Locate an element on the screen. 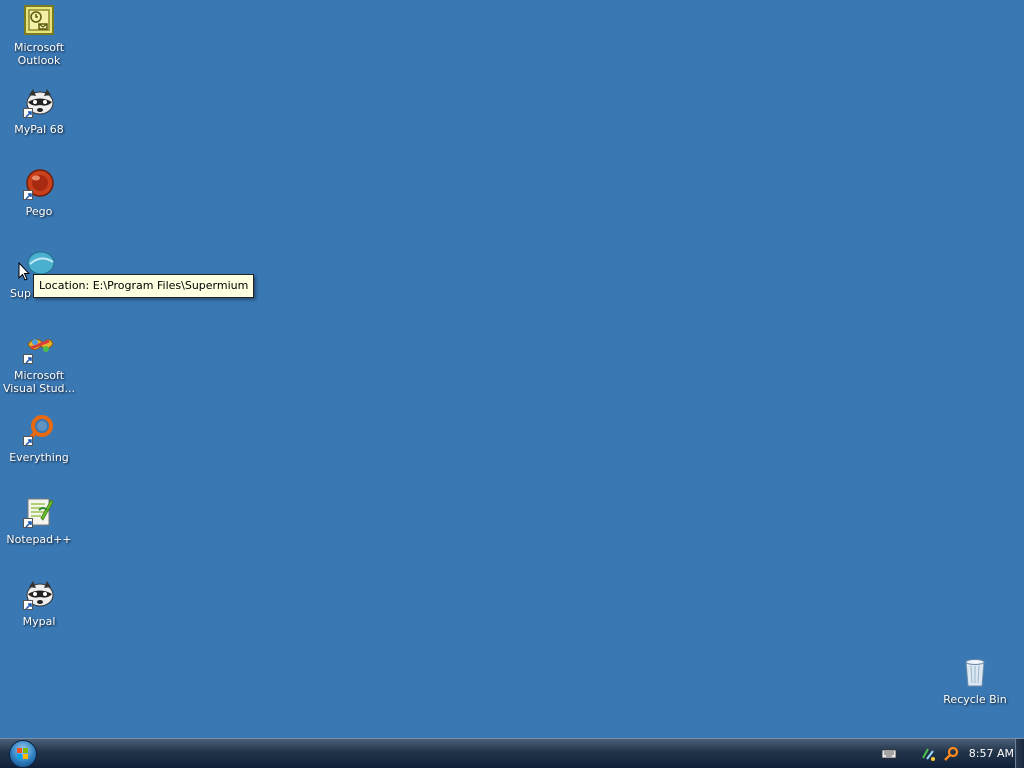 The height and width of the screenshot is (768, 1024). desktop-item-label: Pego is located at coordinates (39, 211).